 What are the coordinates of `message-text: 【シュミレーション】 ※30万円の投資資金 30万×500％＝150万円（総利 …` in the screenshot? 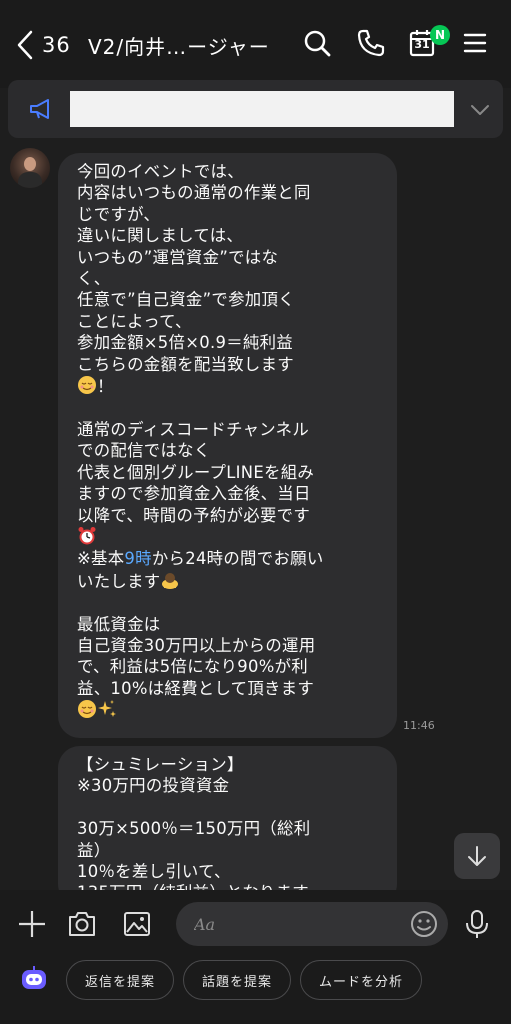 It's located at (194, 828).